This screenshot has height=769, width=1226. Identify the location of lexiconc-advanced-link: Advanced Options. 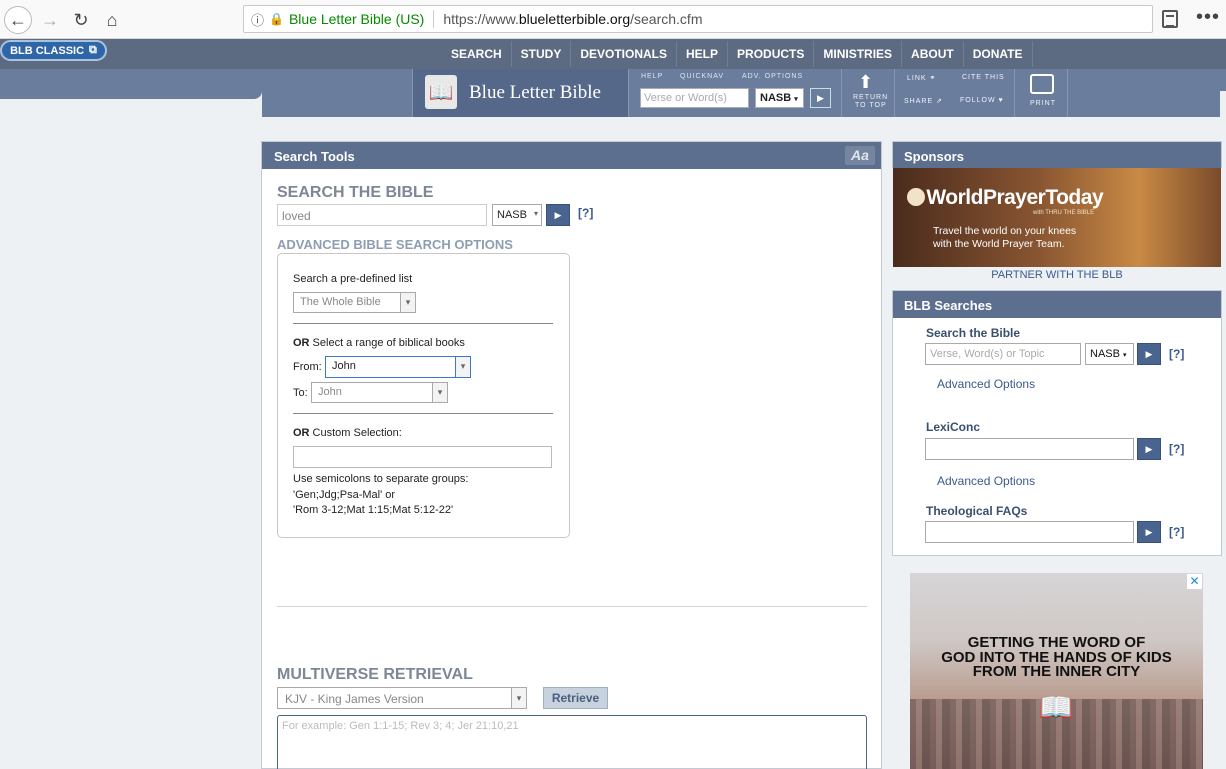
(986, 481).